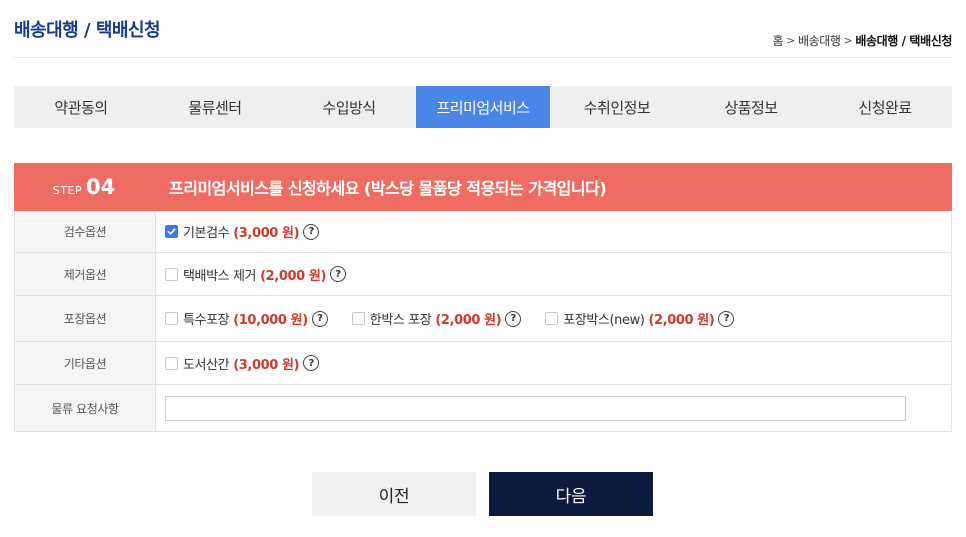 The height and width of the screenshot is (537, 966). Describe the element at coordinates (171, 363) in the screenshot. I see `checkbox-remote-area` at that location.